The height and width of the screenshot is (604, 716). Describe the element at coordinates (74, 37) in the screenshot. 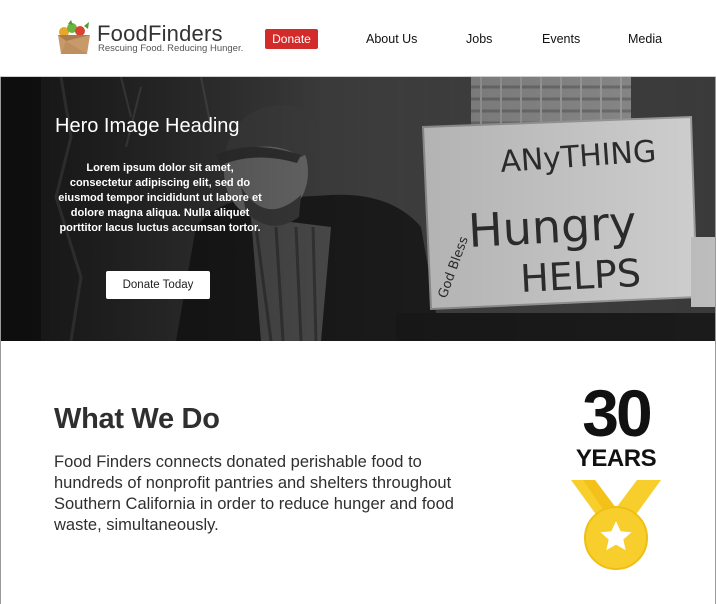

I see `food-box-icon` at that location.